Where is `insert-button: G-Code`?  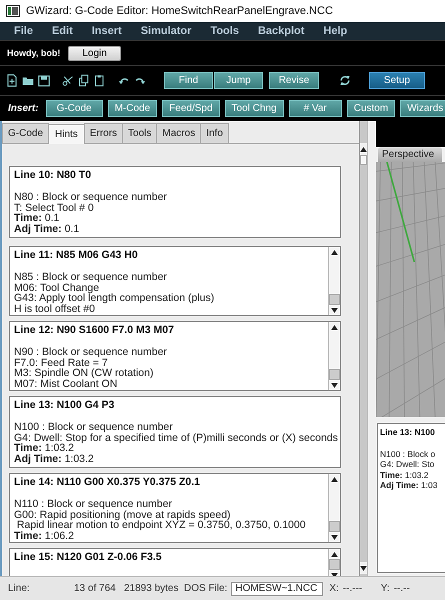 insert-button: G-Code is located at coordinates (74, 108).